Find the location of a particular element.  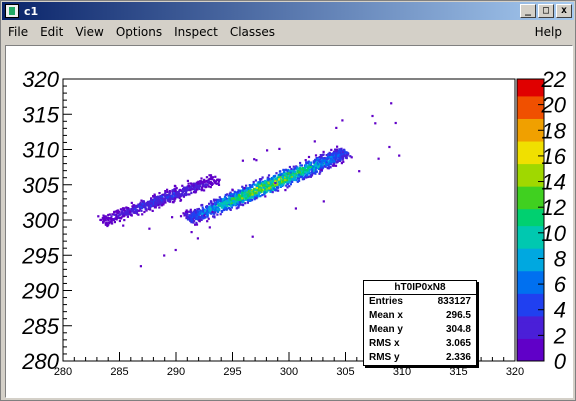

close-button: x is located at coordinates (564, 11).